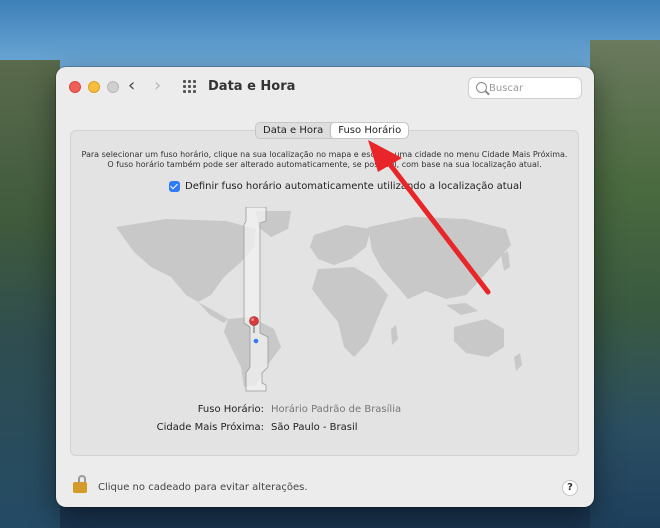  I want to click on land-europe, so click(340, 245).